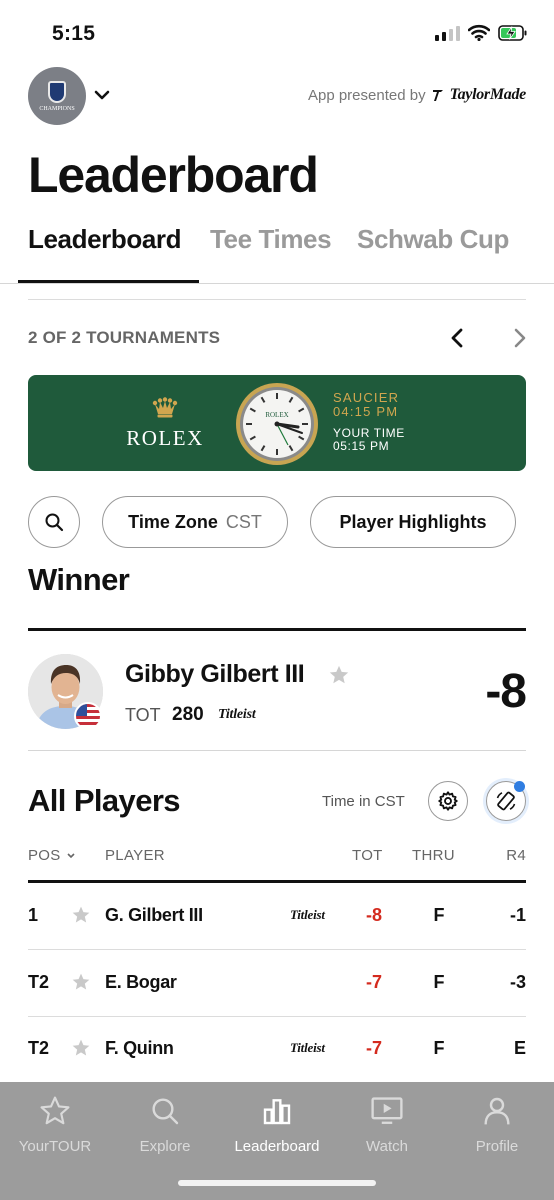  Describe the element at coordinates (277, 299) in the screenshot. I see `divider` at that location.